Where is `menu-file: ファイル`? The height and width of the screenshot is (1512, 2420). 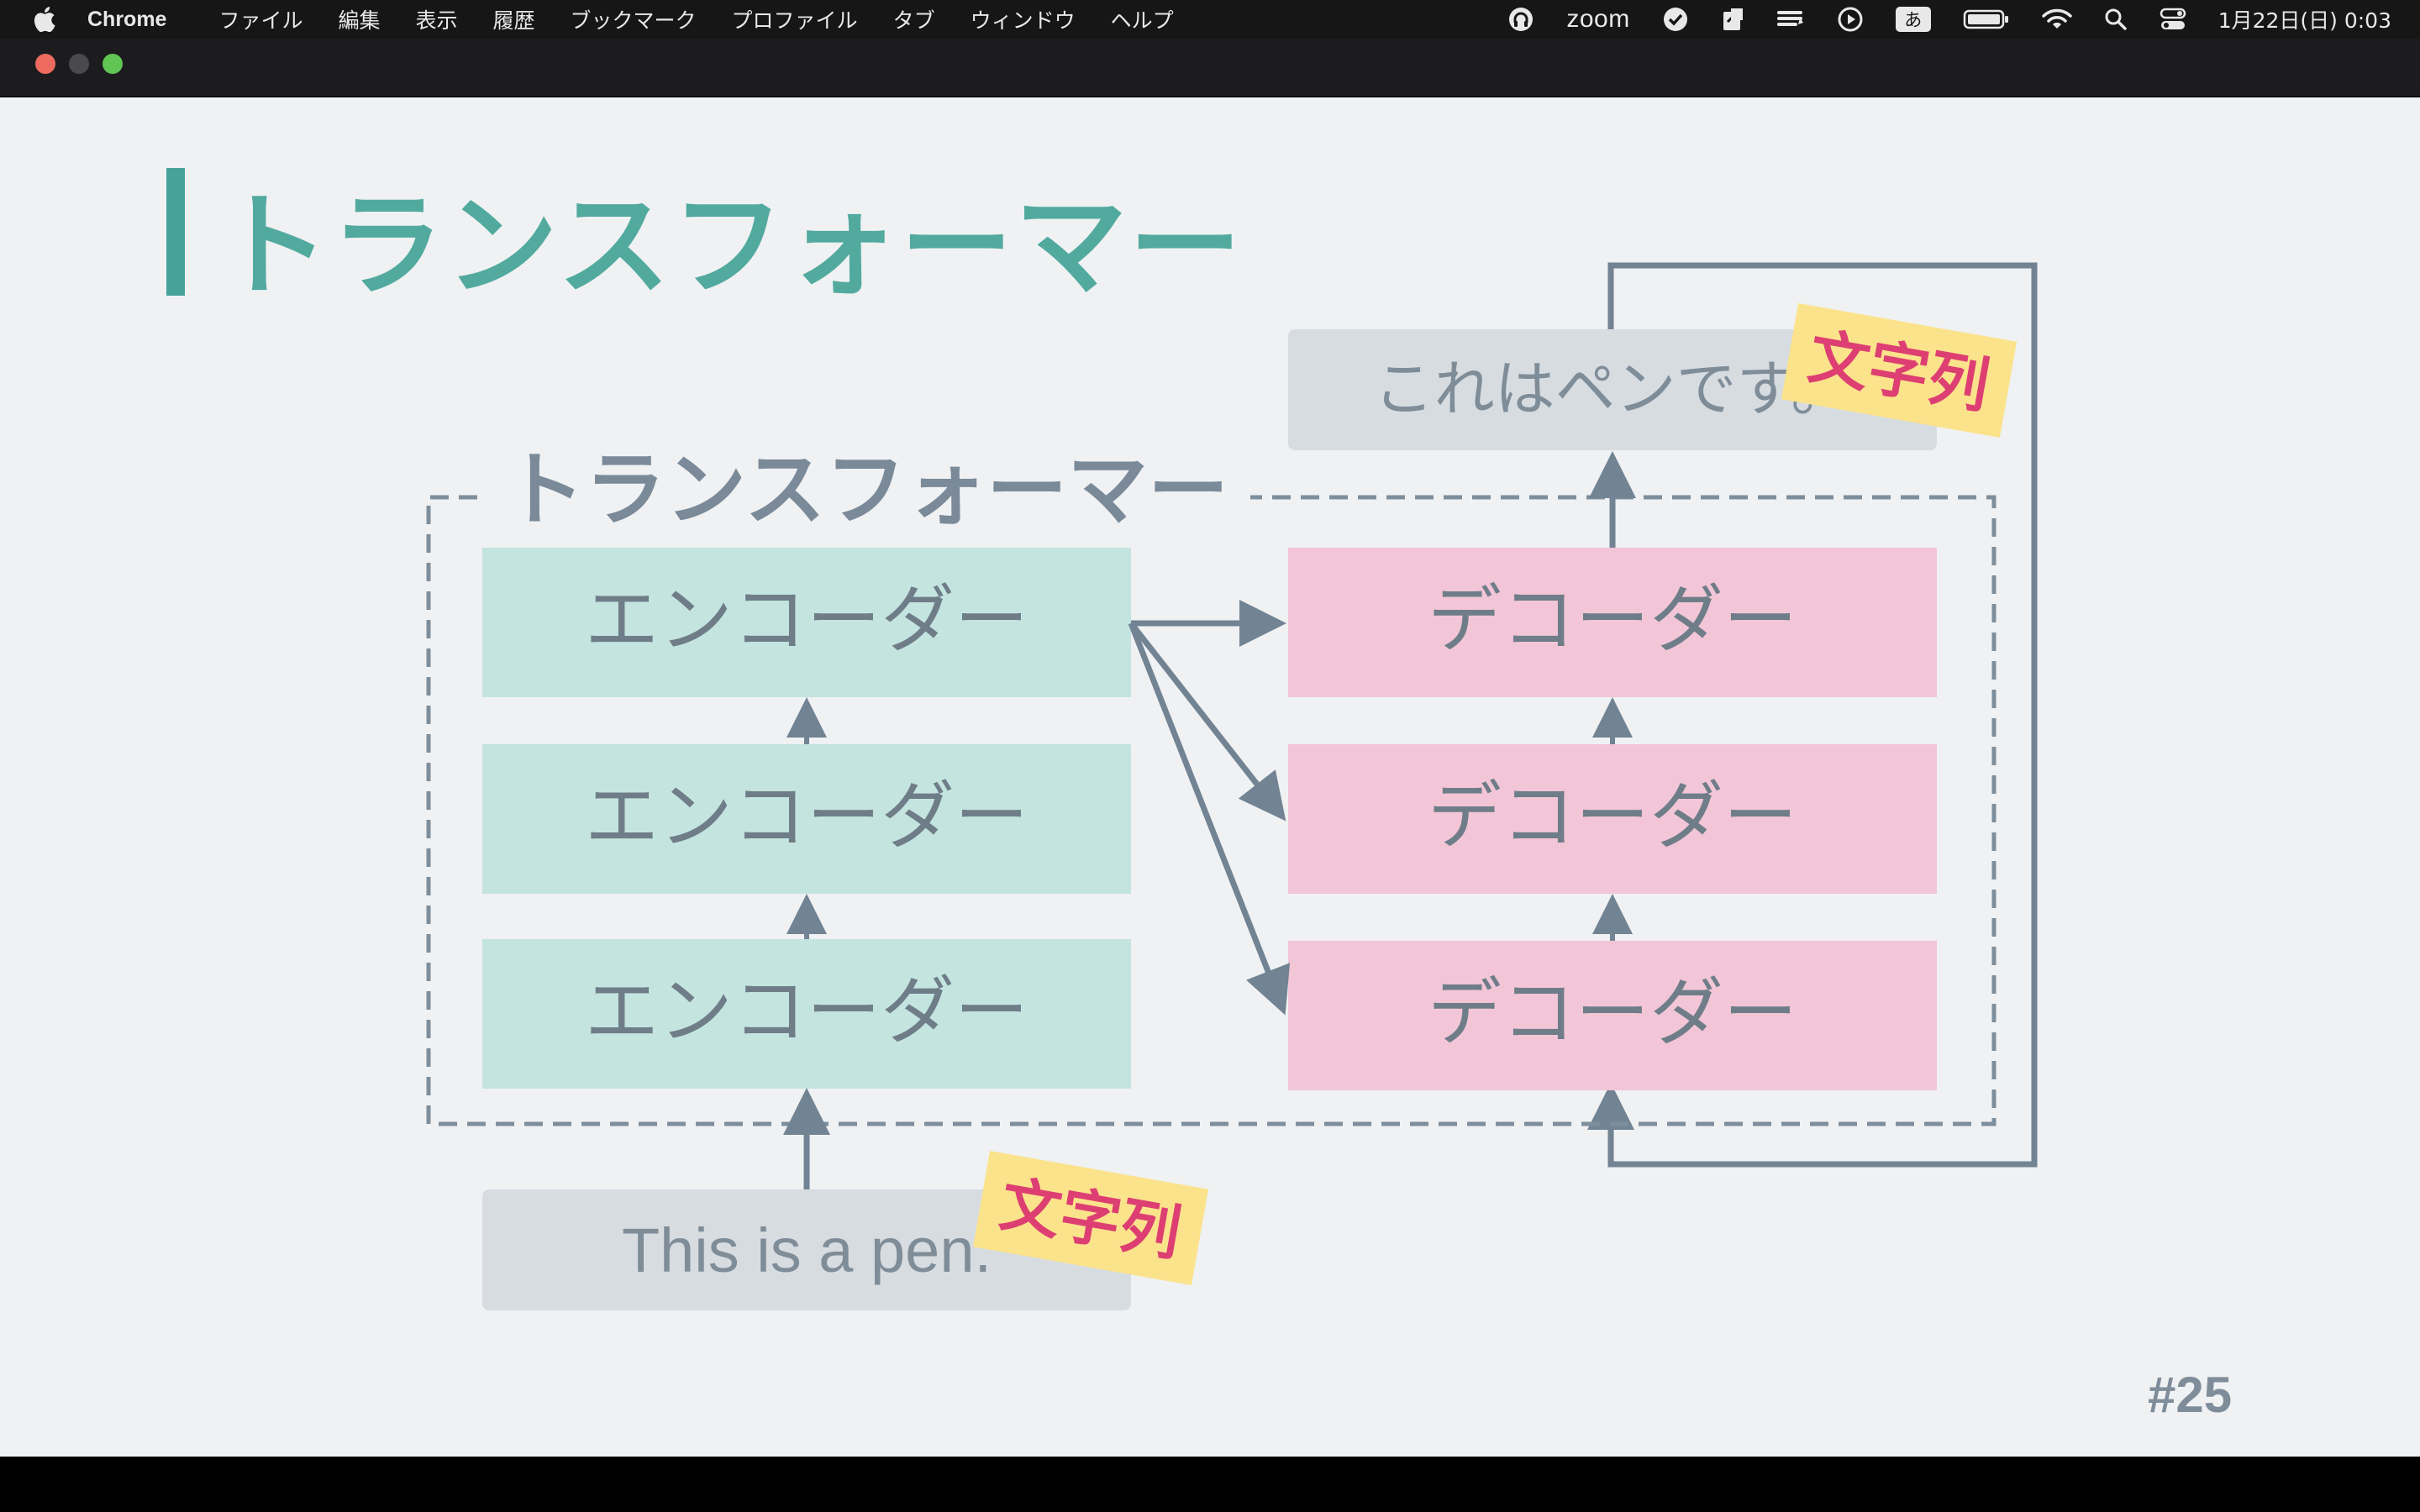 menu-file: ファイル is located at coordinates (260, 19).